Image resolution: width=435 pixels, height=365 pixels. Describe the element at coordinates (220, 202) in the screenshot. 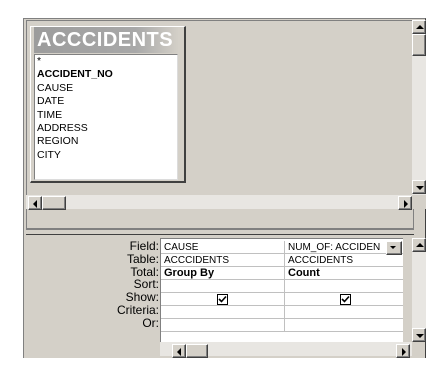

I see `upper-horizontal-scrollbar` at that location.